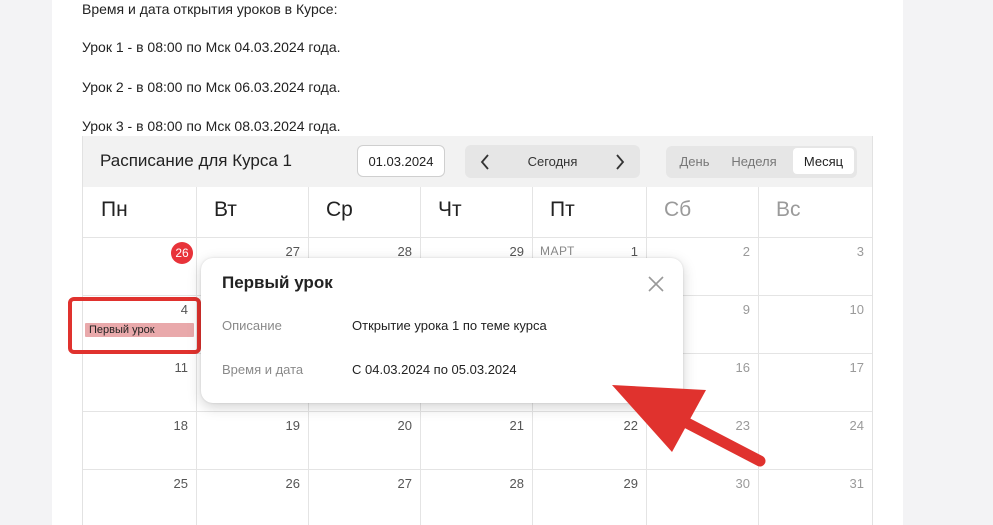  Describe the element at coordinates (450, 209) in the screenshot. I see `weekday-header: Чт` at that location.